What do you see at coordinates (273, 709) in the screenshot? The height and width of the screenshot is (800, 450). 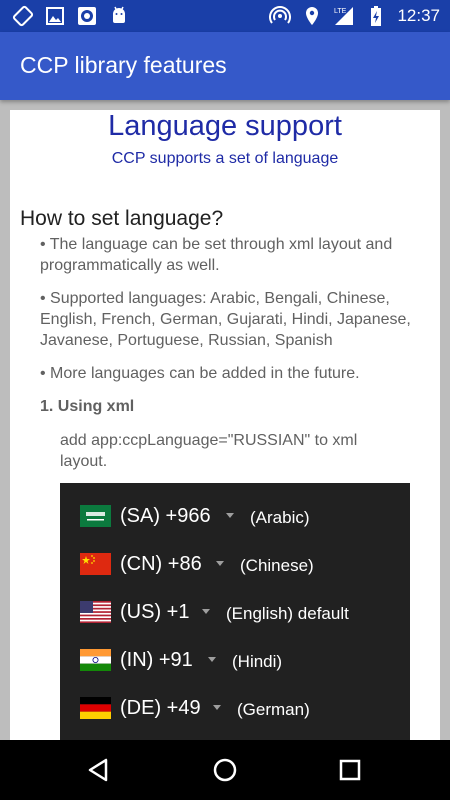 I see `language-label: (German)` at bounding box center [273, 709].